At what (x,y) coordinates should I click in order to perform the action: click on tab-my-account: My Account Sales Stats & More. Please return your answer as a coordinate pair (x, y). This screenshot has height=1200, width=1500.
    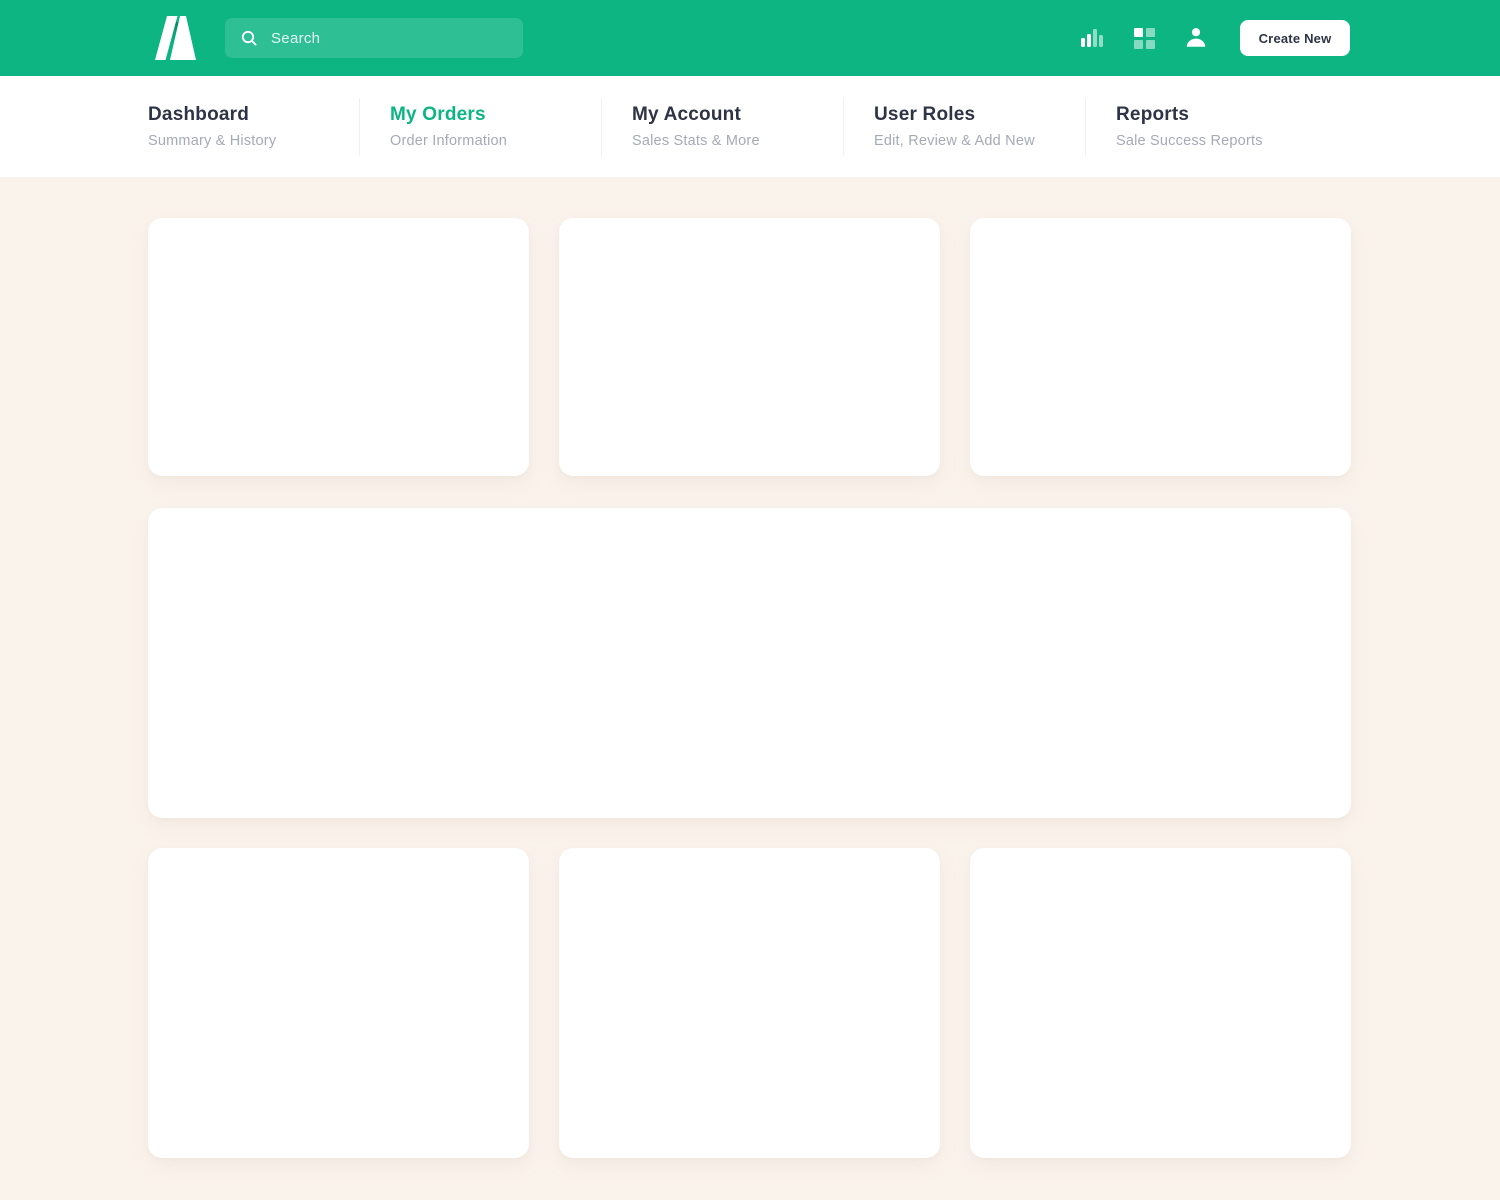
    Looking at the image, I should click on (738, 126).